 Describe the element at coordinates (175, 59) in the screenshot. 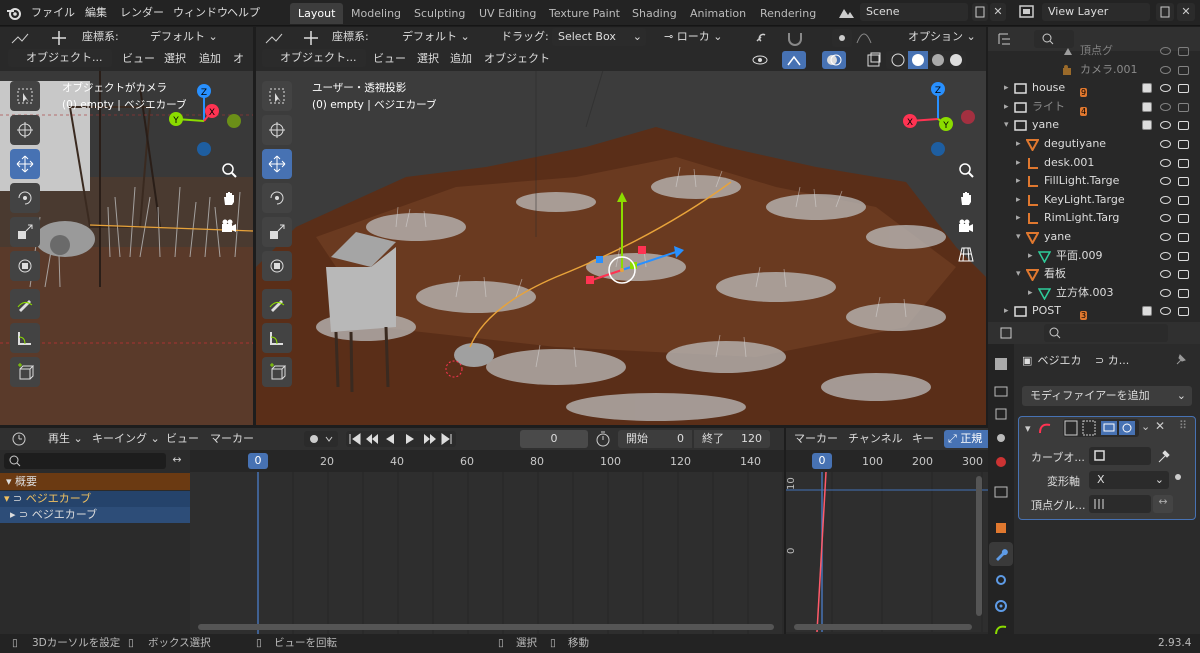

I see `left-menu-select: 選択` at that location.